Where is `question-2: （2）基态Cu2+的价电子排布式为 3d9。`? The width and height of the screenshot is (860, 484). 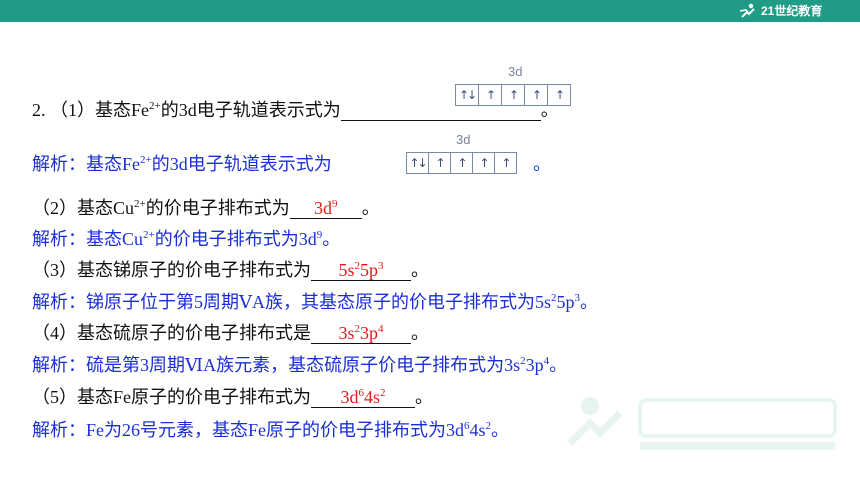
question-2: （2）基态Cu2+的价电子排布式为 3d9。 is located at coordinates (206, 208).